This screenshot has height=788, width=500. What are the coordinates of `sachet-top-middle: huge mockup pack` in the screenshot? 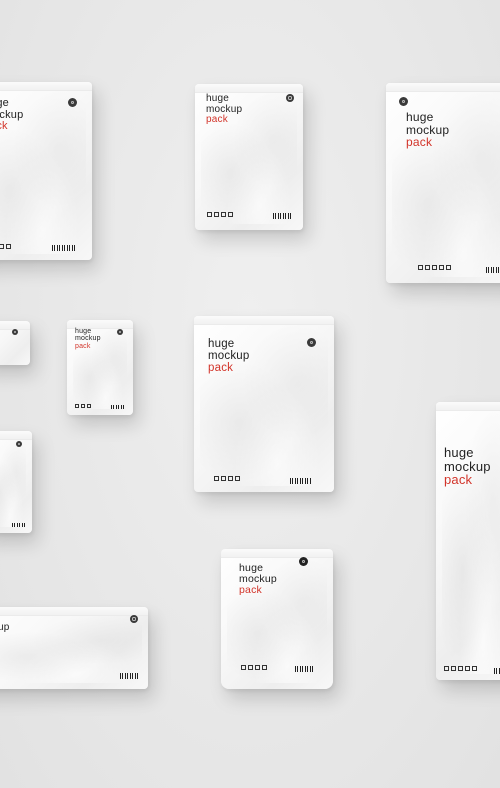 It's located at (249, 157).